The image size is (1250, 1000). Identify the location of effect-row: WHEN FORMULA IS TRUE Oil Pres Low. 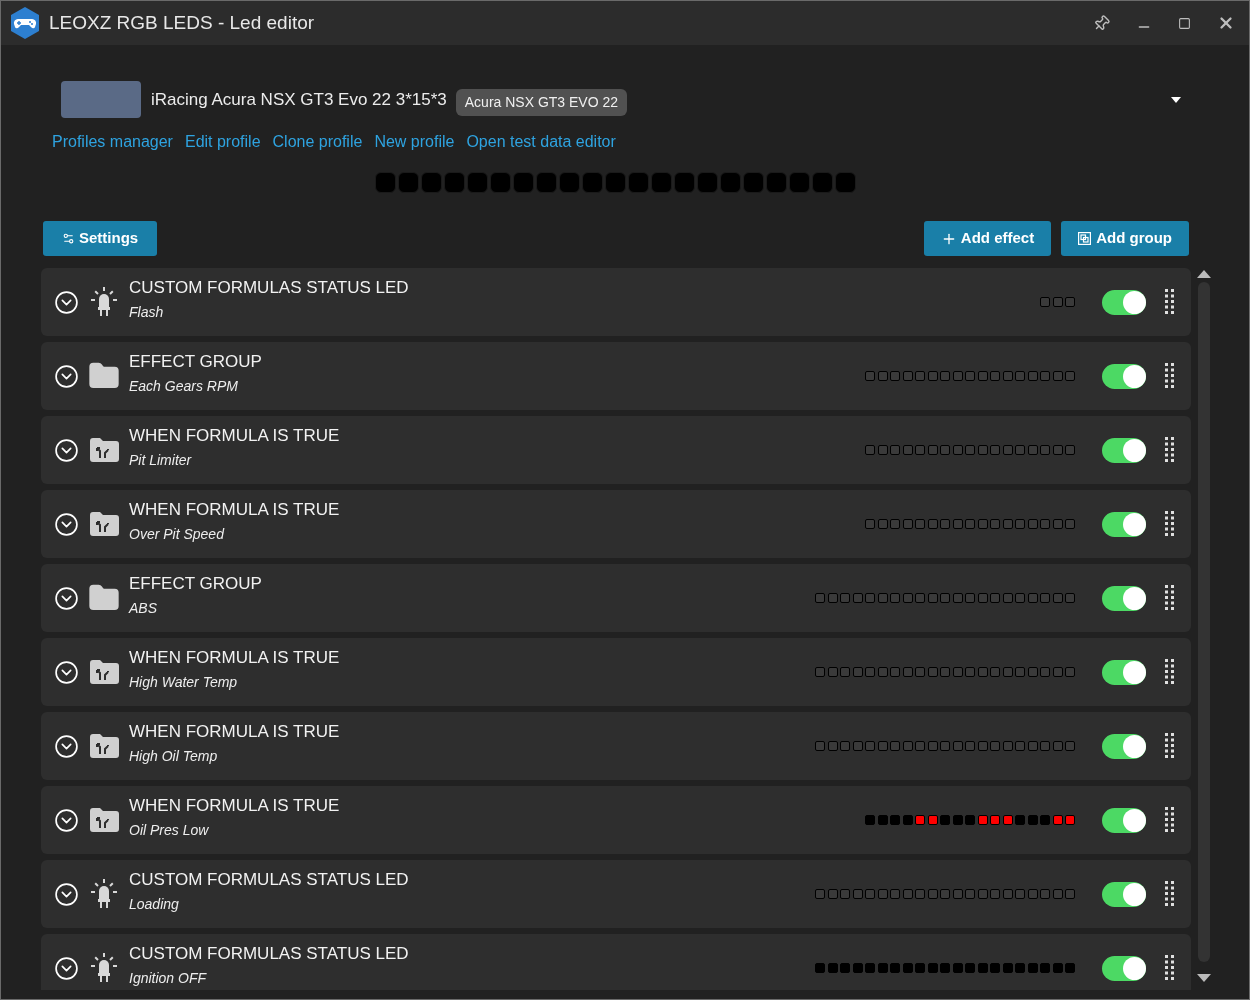
(616, 820).